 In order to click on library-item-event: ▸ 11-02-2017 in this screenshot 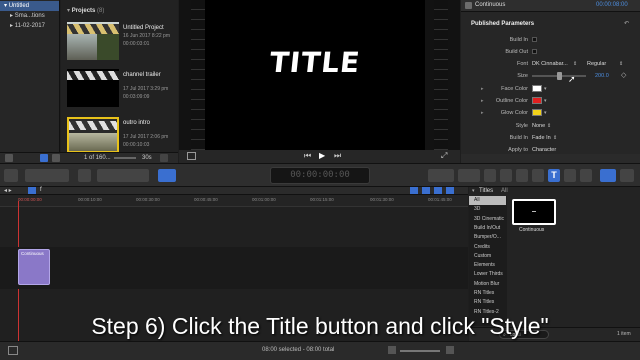, I will do `click(29, 26)`.